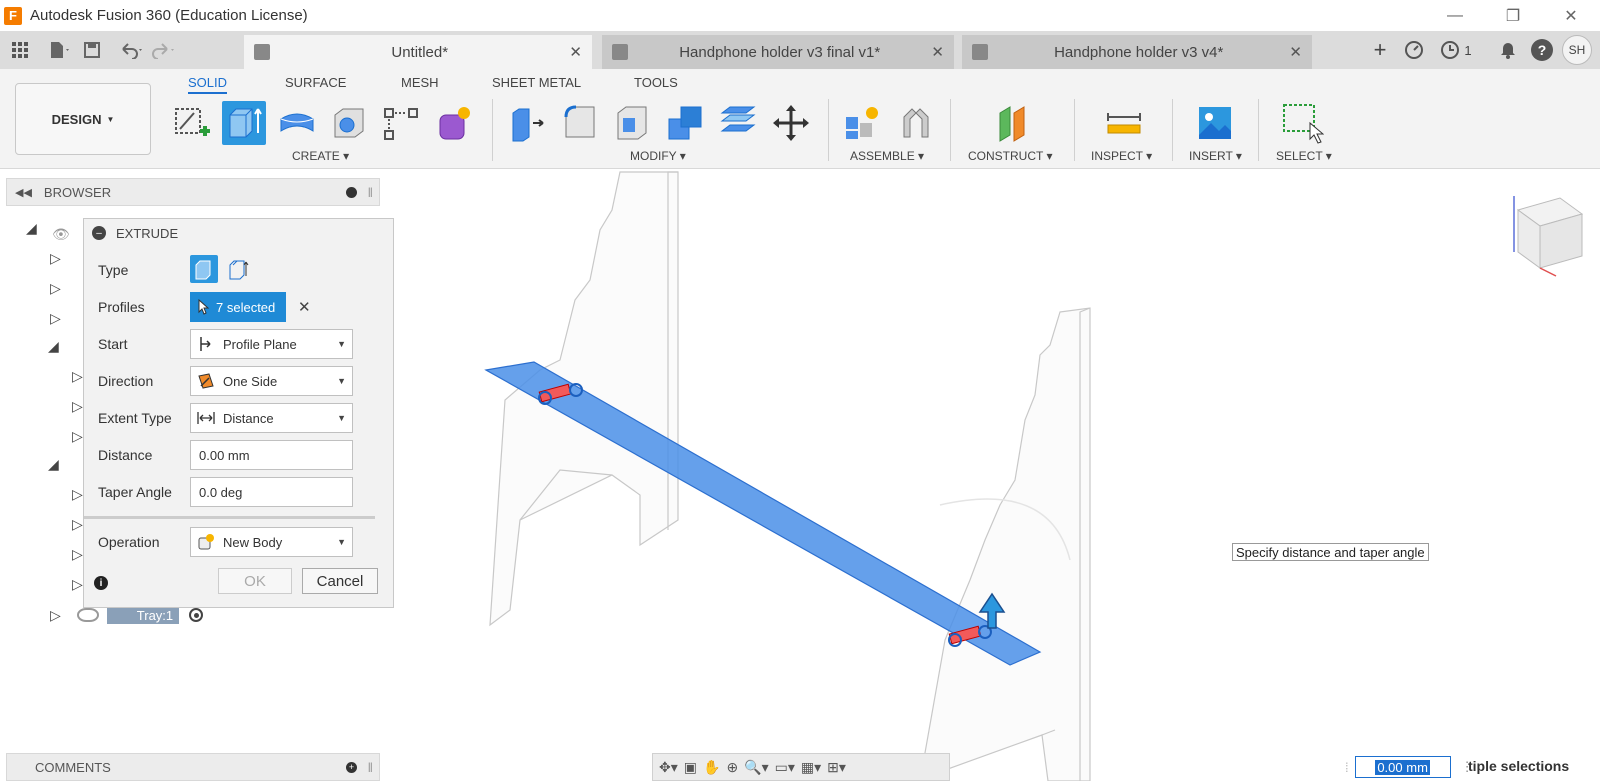  Describe the element at coordinates (656, 82) in the screenshot. I see `tab-tools: TOOLS` at that location.